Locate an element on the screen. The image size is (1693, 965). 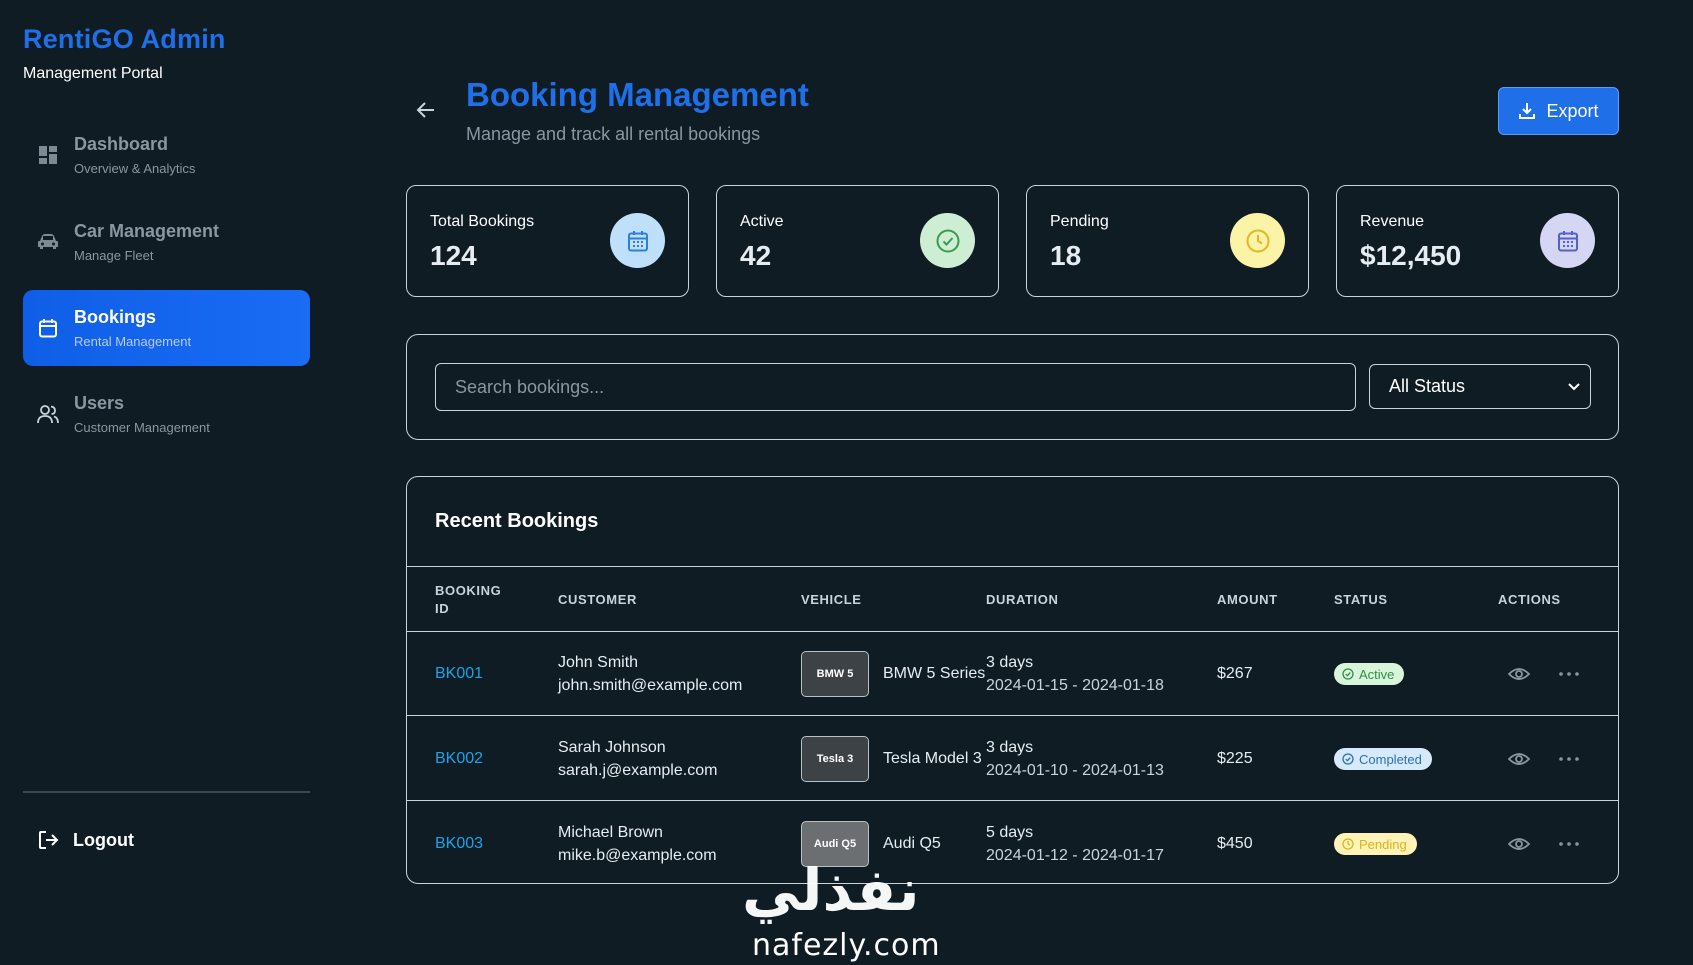
export-button: Export is located at coordinates (1558, 111).